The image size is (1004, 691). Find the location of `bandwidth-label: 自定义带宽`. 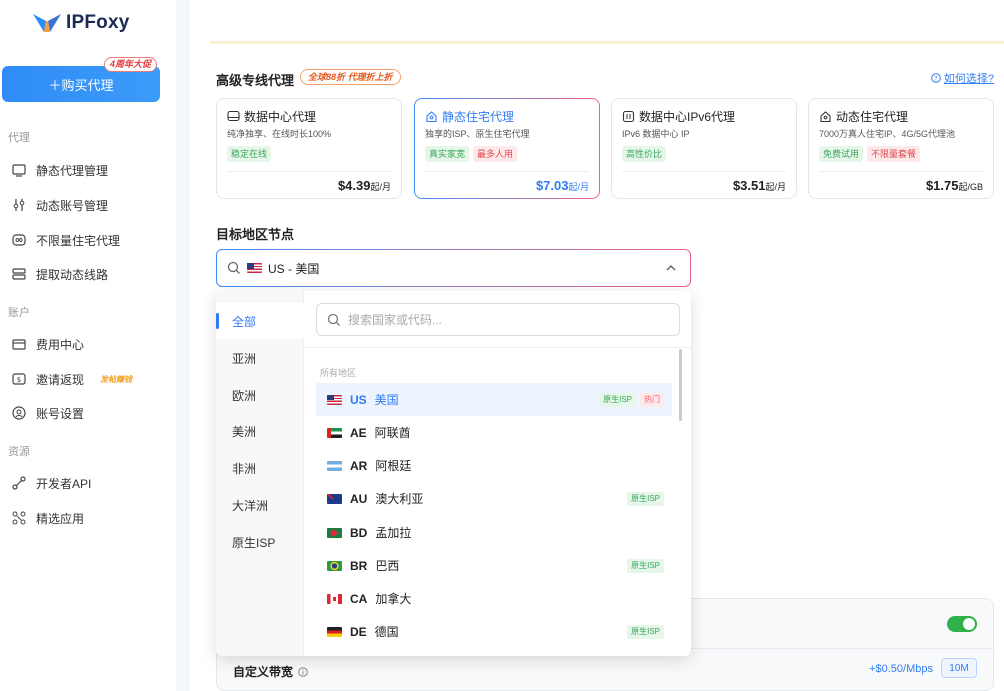

bandwidth-label: 自定义带宽 is located at coordinates (270, 671).